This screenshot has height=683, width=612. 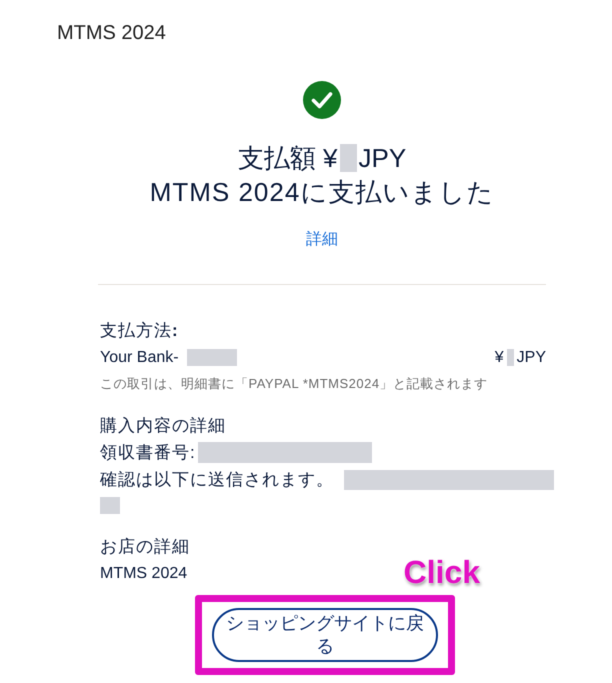 What do you see at coordinates (325, 635) in the screenshot?
I see `return-to-shop-button: ショッピングサイトに戻る` at bounding box center [325, 635].